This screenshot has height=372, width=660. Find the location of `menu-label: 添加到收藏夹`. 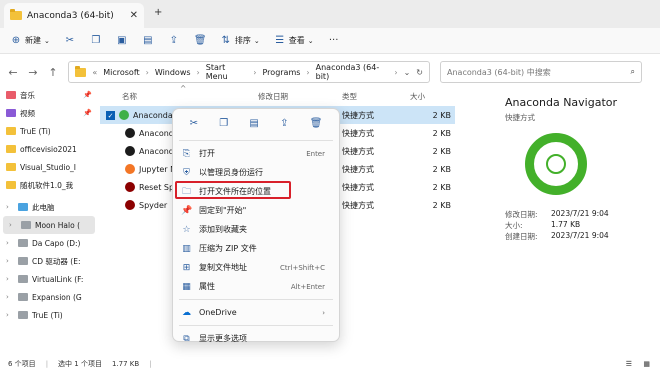

menu-label: 添加到收藏夹 is located at coordinates (223, 229).